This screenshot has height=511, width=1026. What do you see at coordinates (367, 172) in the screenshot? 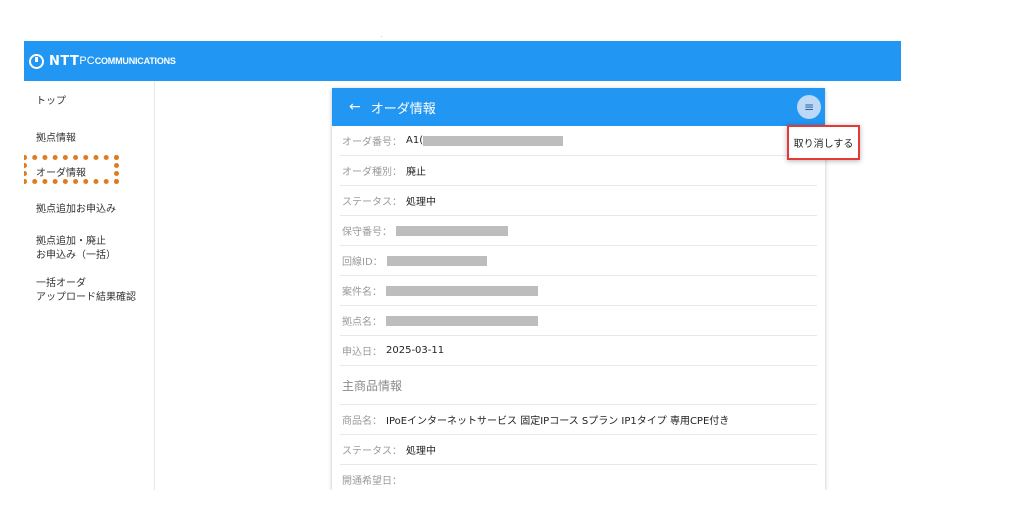
I see `field-label: オーダ種別` at bounding box center [367, 172].